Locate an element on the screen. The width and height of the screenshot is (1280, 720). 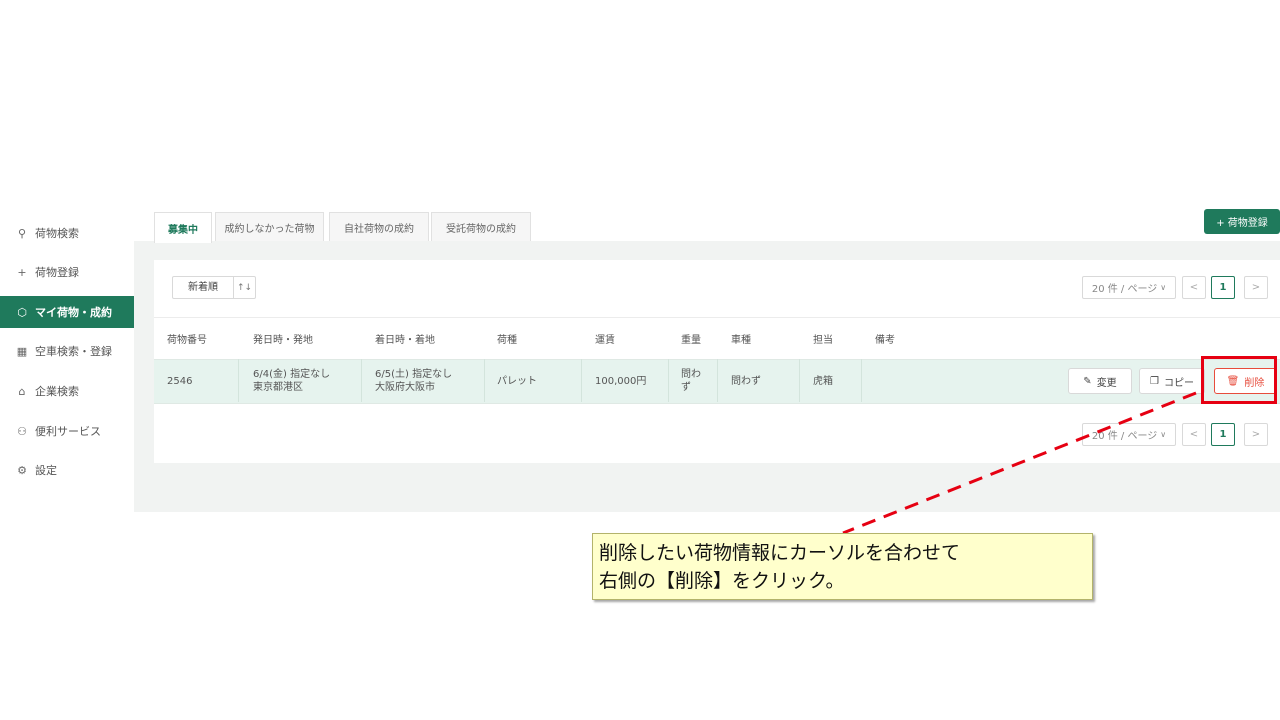
network-icon: ⚇ is located at coordinates (22, 431).